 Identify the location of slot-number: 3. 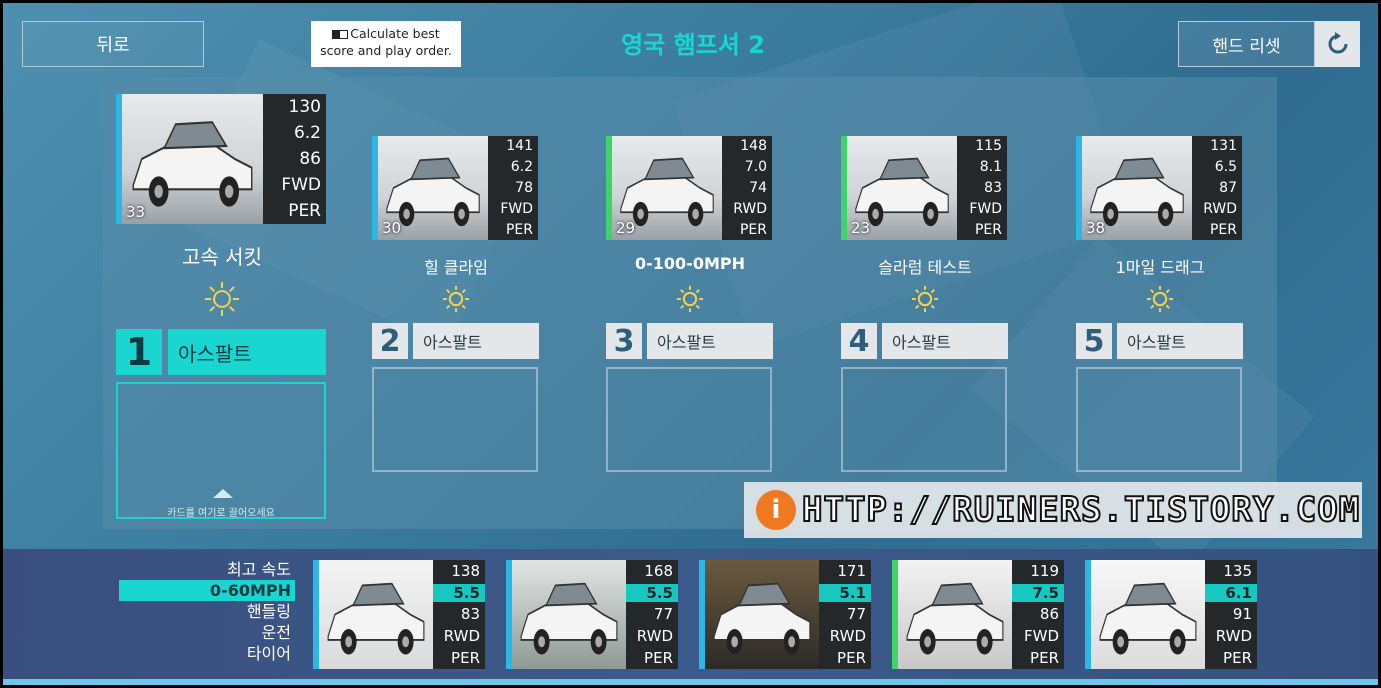
(624, 341).